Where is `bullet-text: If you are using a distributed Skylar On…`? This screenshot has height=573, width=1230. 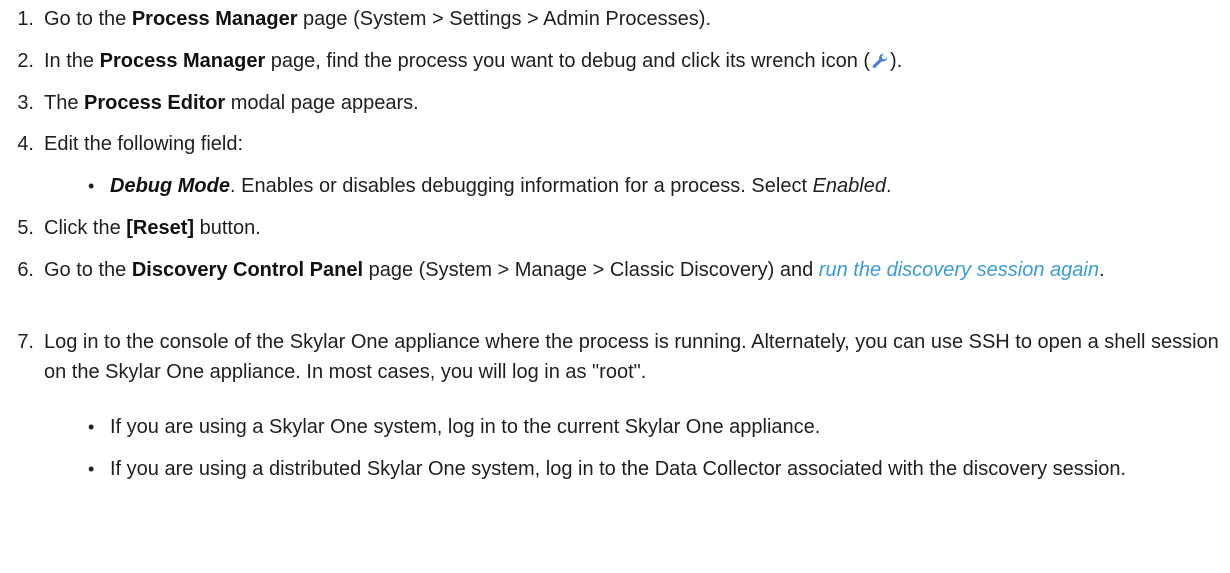 bullet-text: If you are using a distributed Skylar On… is located at coordinates (618, 469).